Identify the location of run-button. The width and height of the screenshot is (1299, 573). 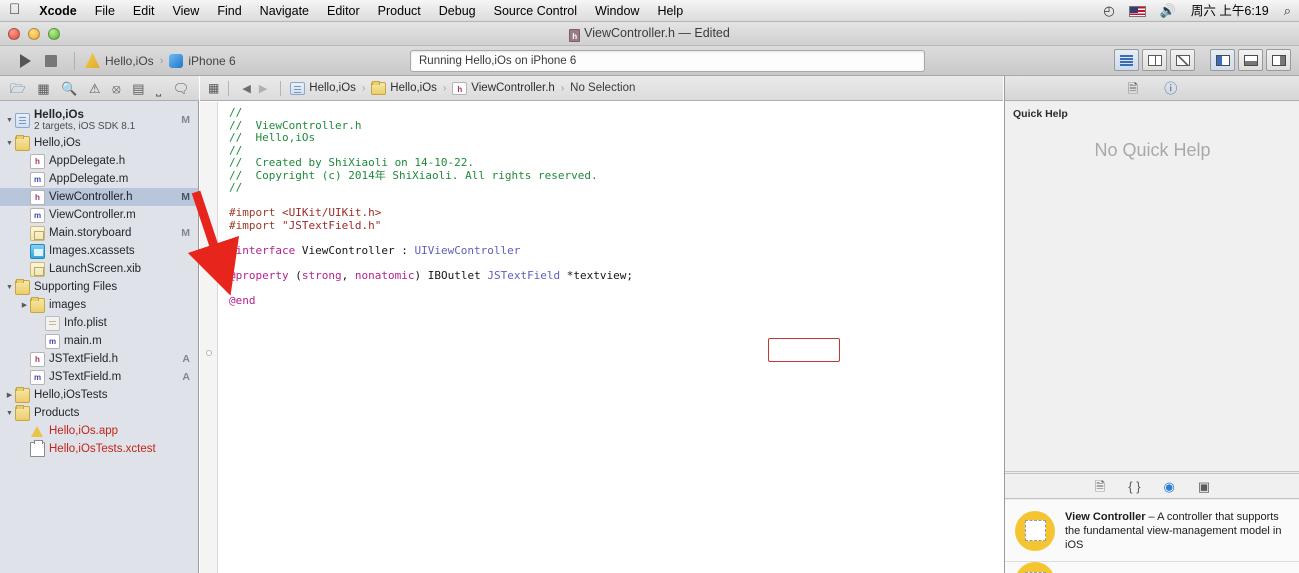
(25, 61).